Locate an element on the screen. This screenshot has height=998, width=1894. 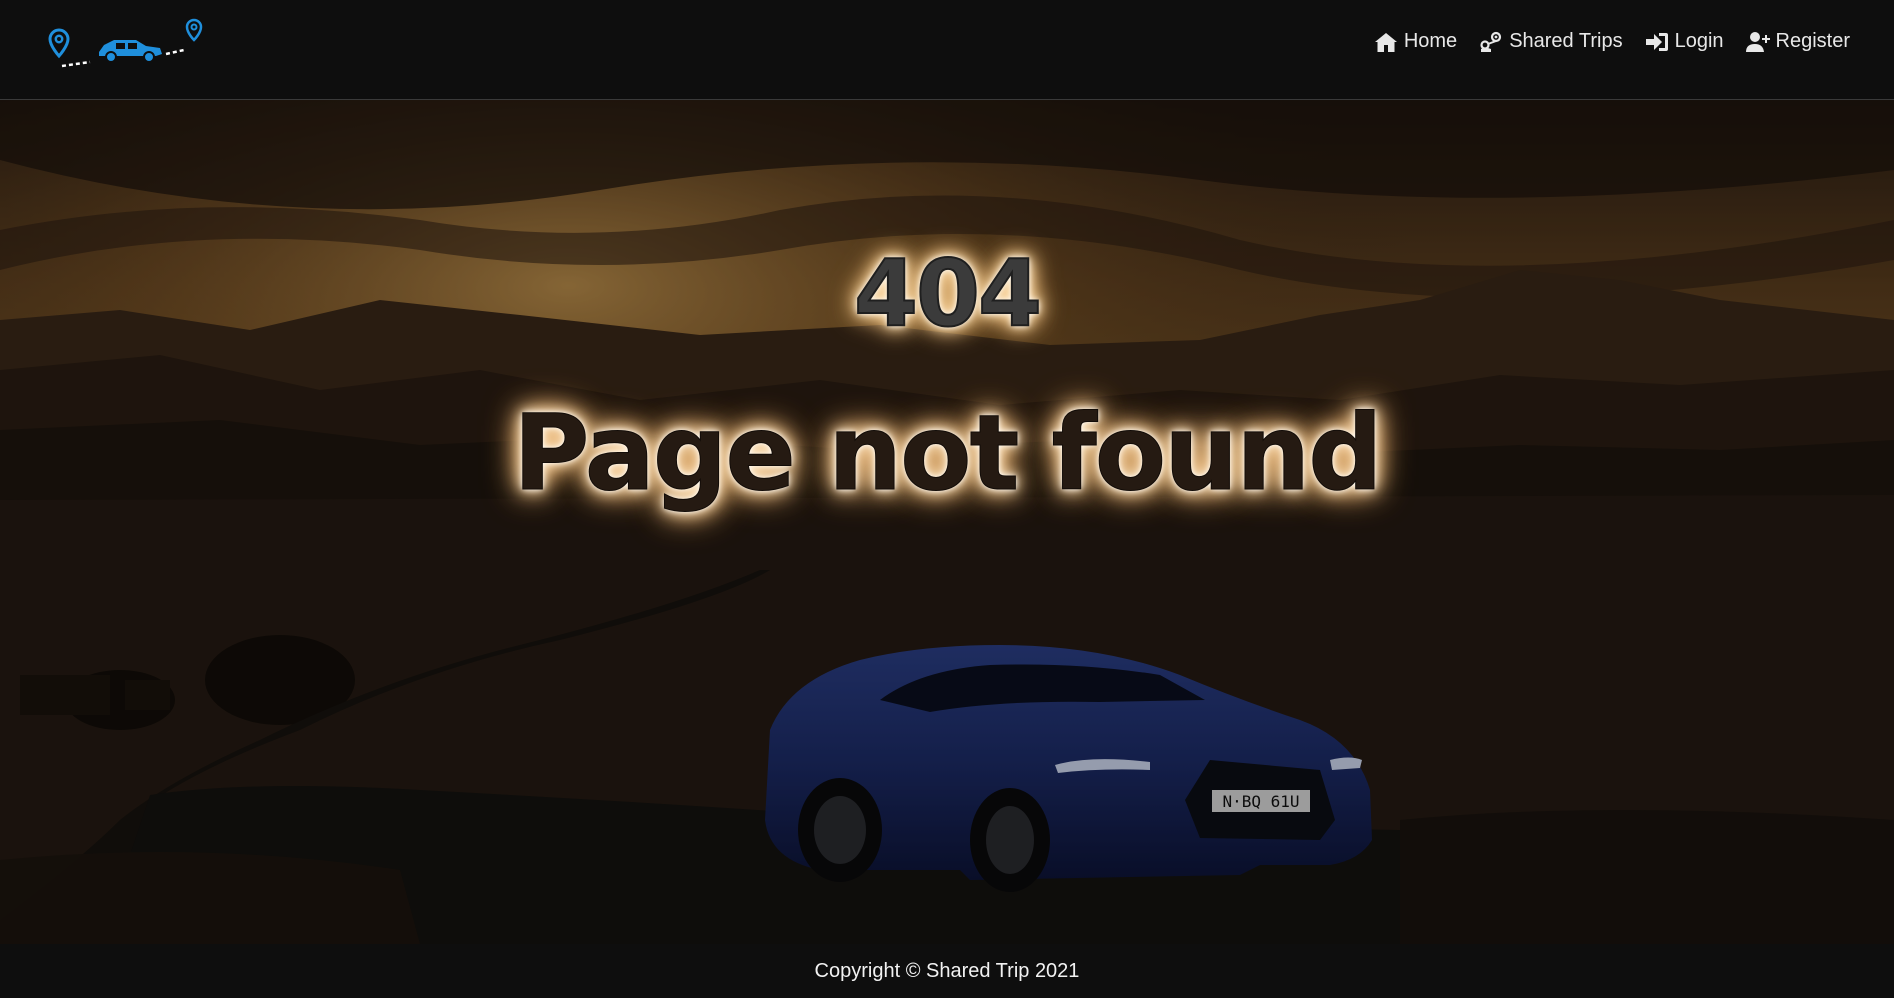
nav-home-label: Home is located at coordinates (1430, 41).